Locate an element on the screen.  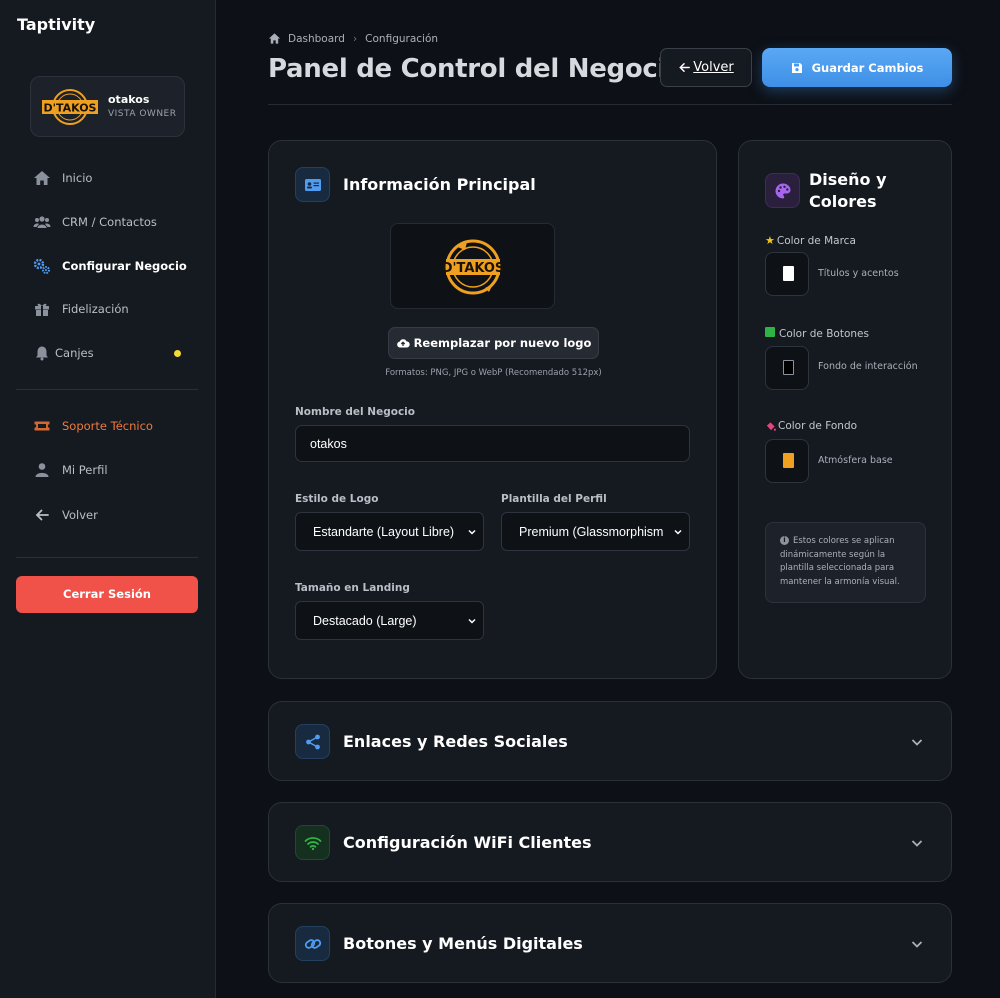
chevron-right-icon: › is located at coordinates (355, 38).